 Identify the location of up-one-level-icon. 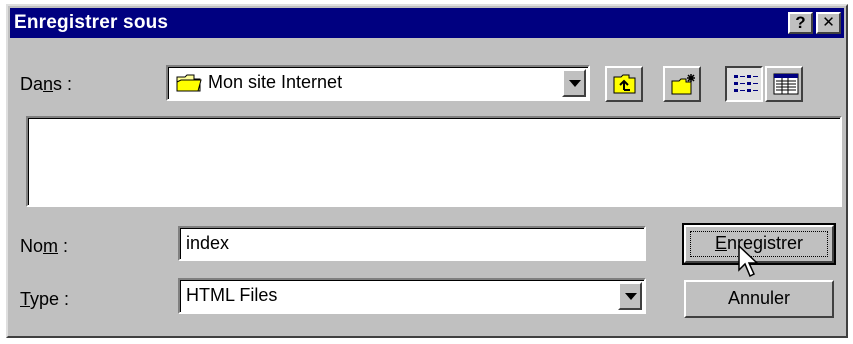
(624, 84).